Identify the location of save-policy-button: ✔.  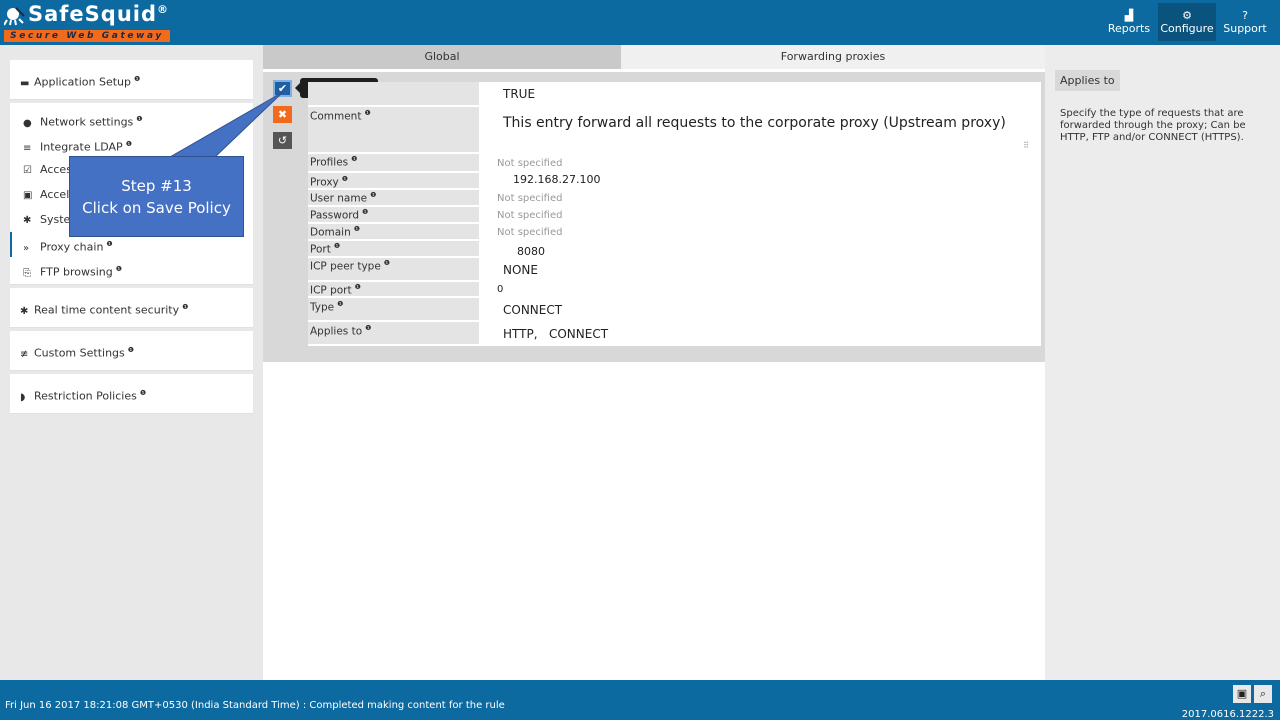
(282, 88).